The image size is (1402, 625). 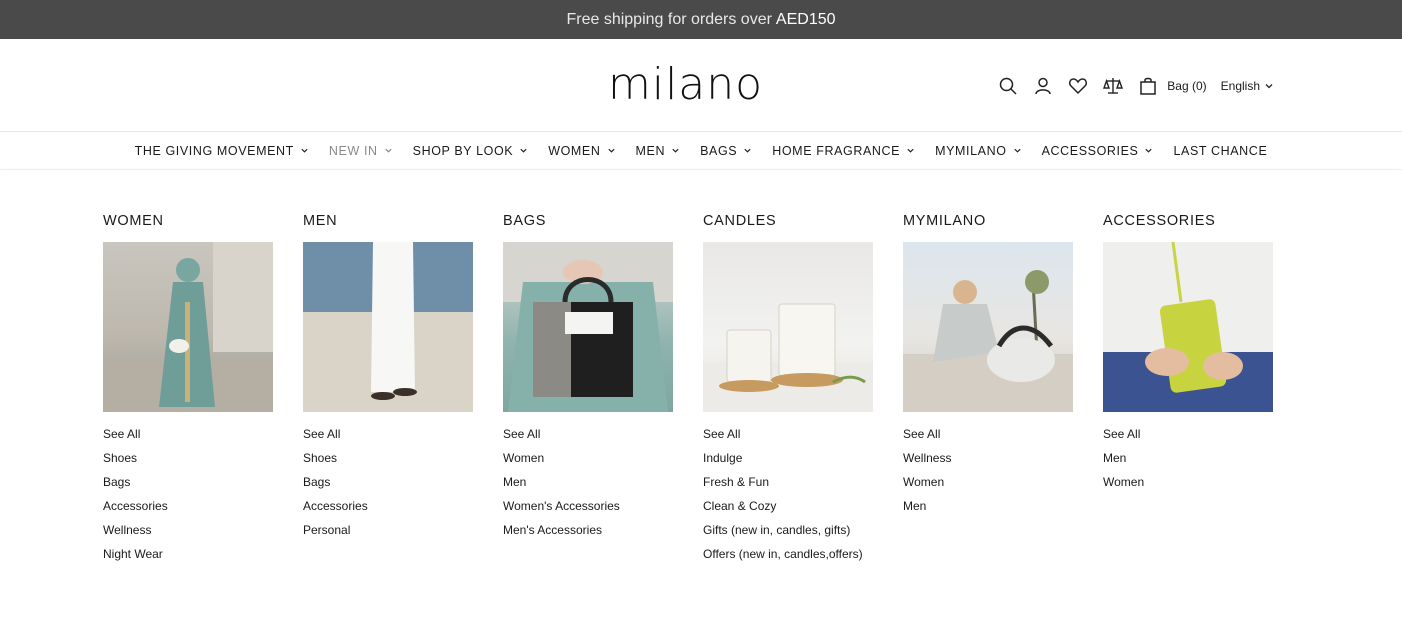 I want to click on wishlist-heart-icon, so click(x=1078, y=86).